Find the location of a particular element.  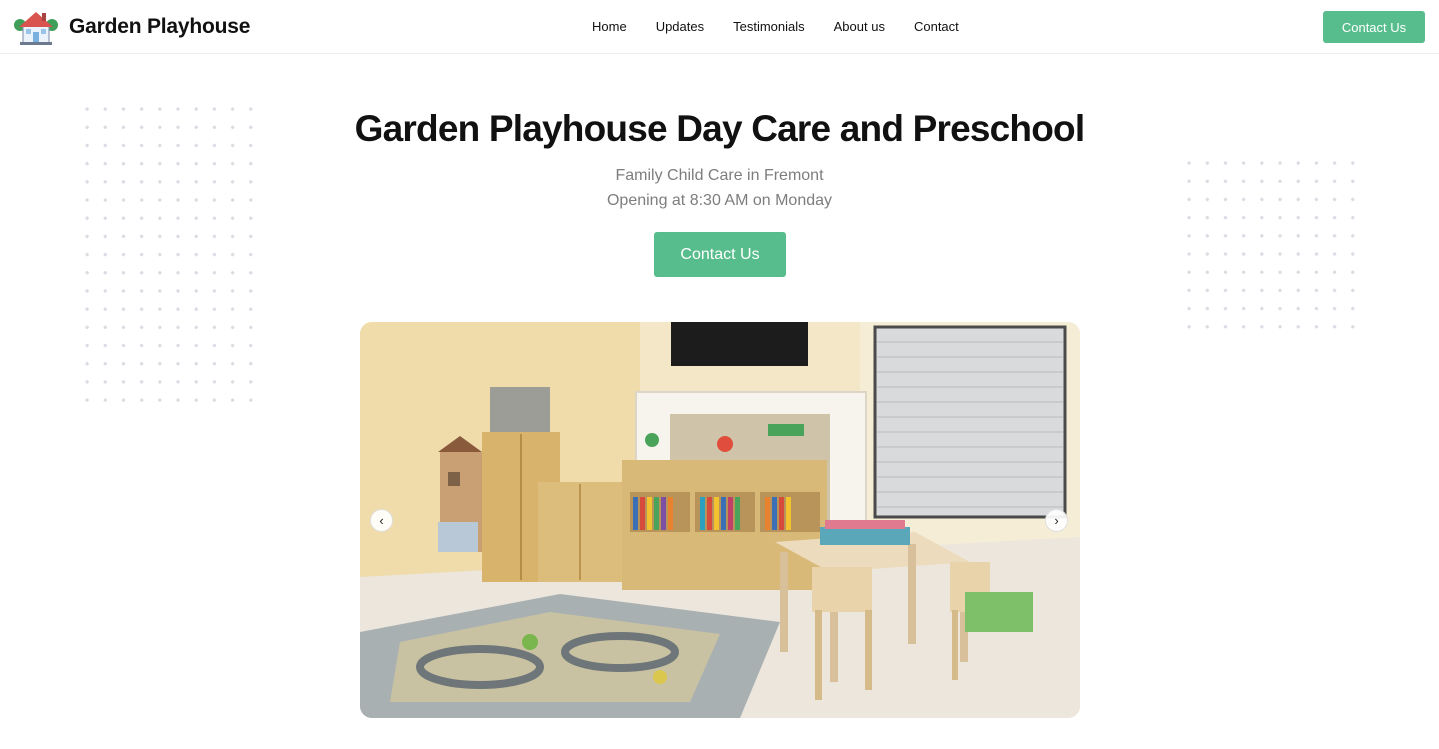

house-icon is located at coordinates (36, 28).